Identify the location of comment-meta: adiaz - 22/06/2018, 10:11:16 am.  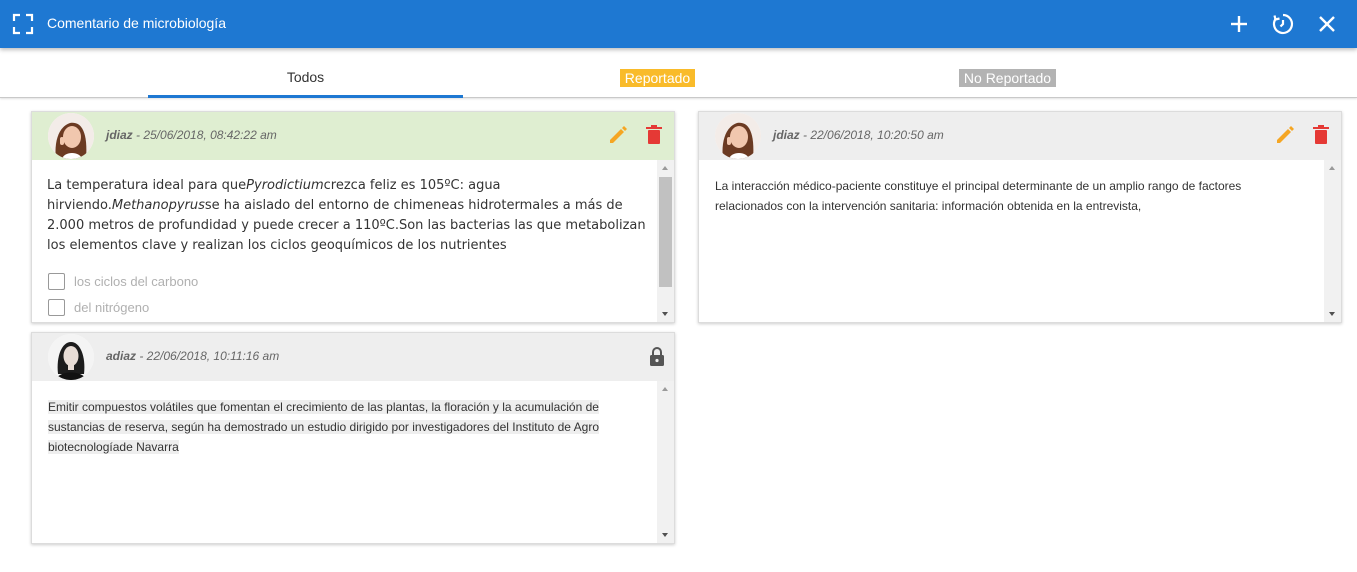
(192, 356).